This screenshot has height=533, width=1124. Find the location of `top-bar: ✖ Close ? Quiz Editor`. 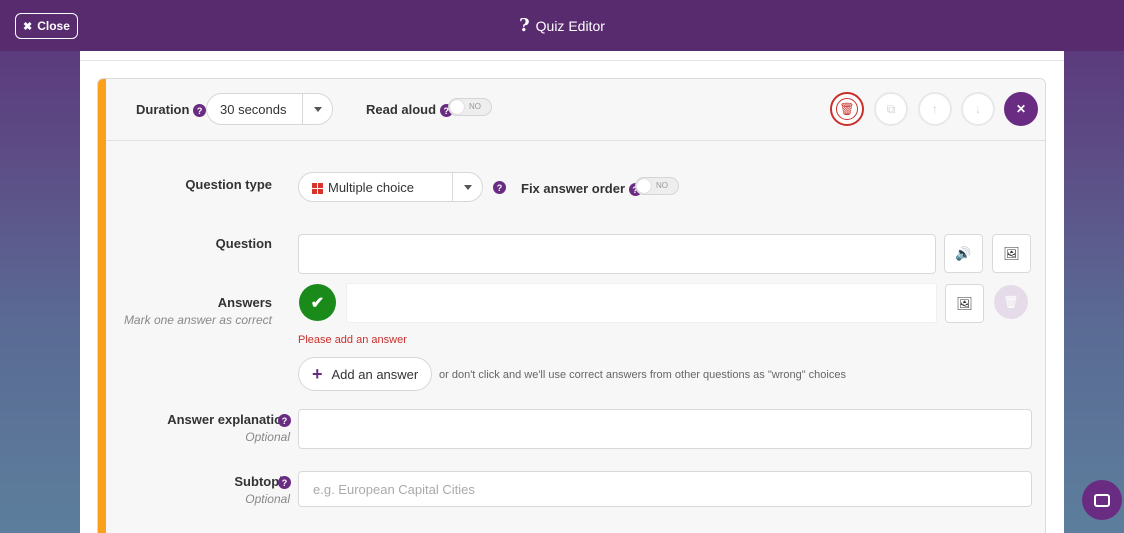

top-bar: ✖ Close ? Quiz Editor is located at coordinates (562, 25).